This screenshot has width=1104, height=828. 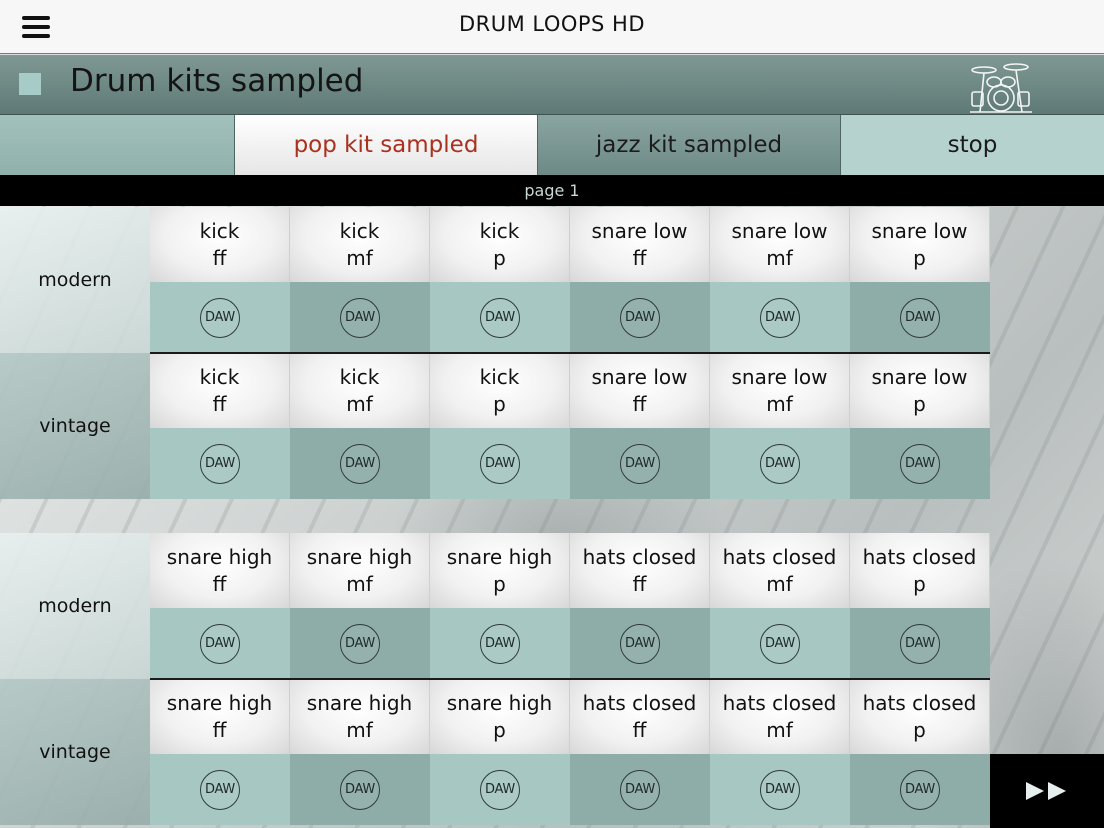 I want to click on square-icon, so click(x=30, y=84).